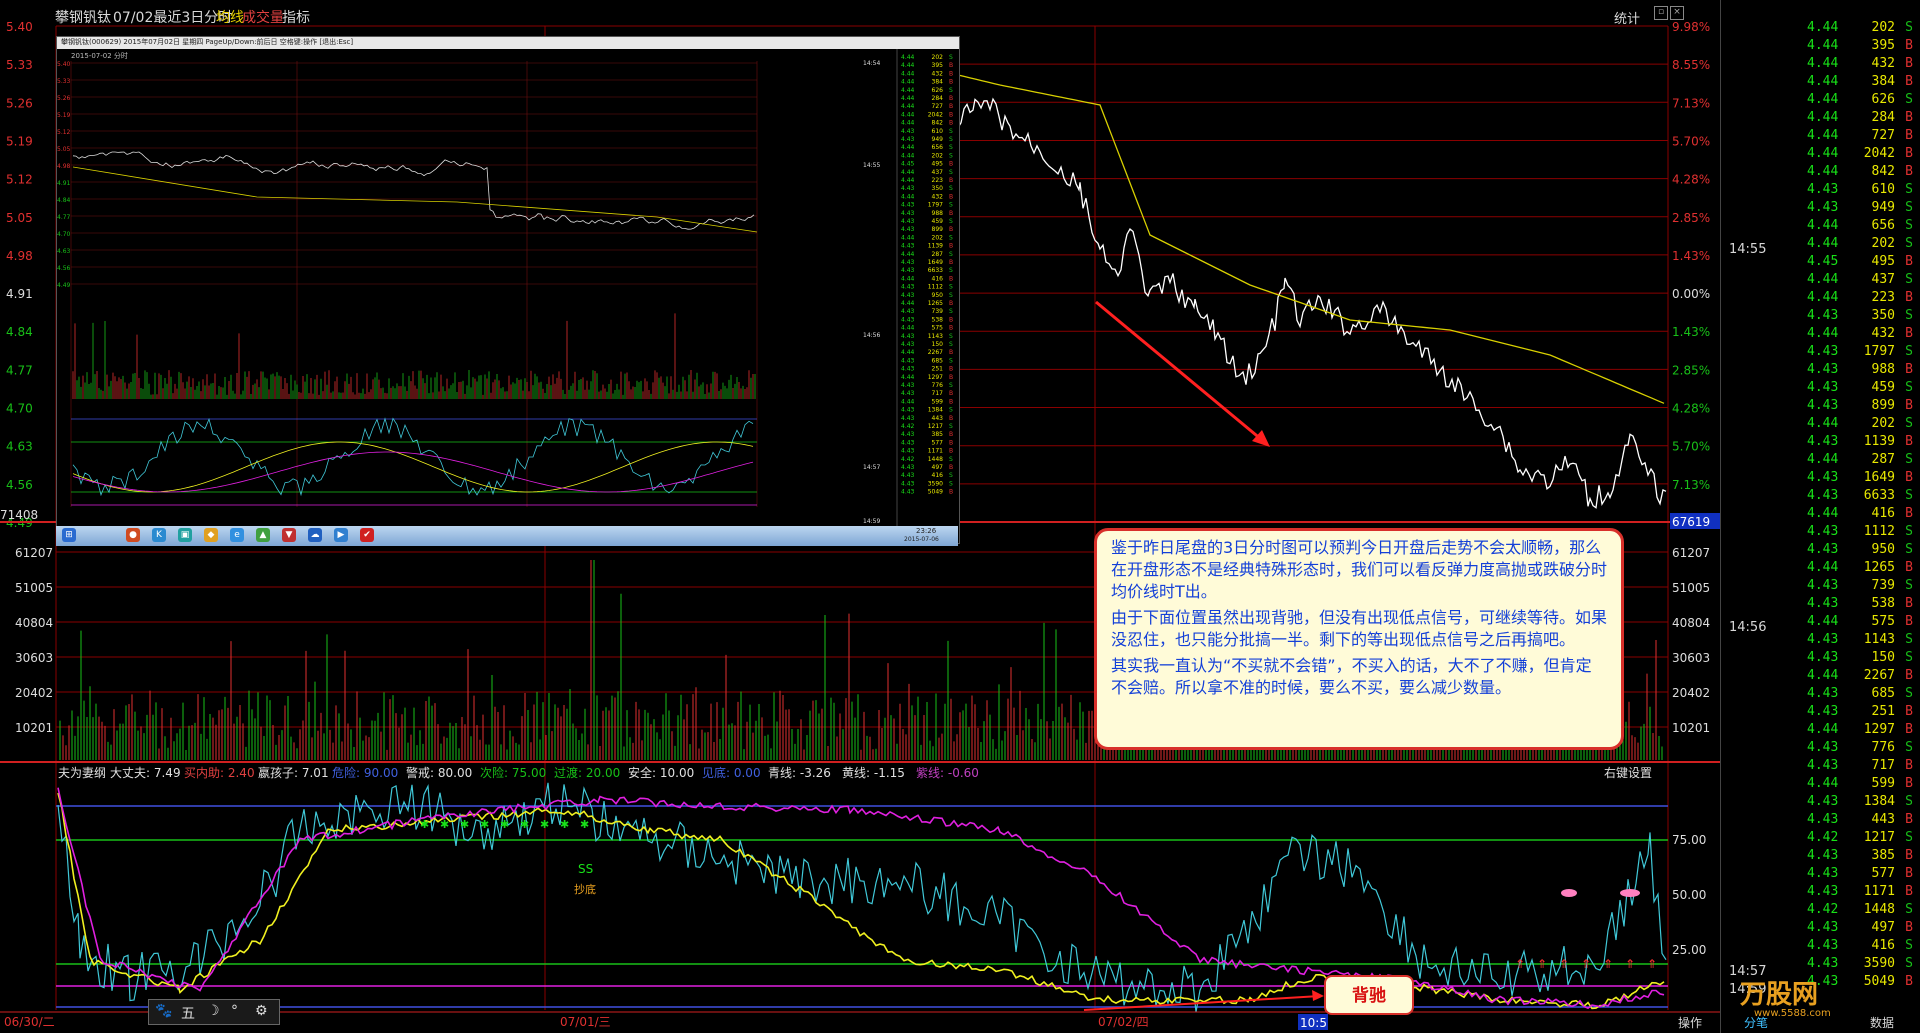  What do you see at coordinates (1820, 407) in the screenshot?
I see `tick-row: 4.43 899 B` at bounding box center [1820, 407].